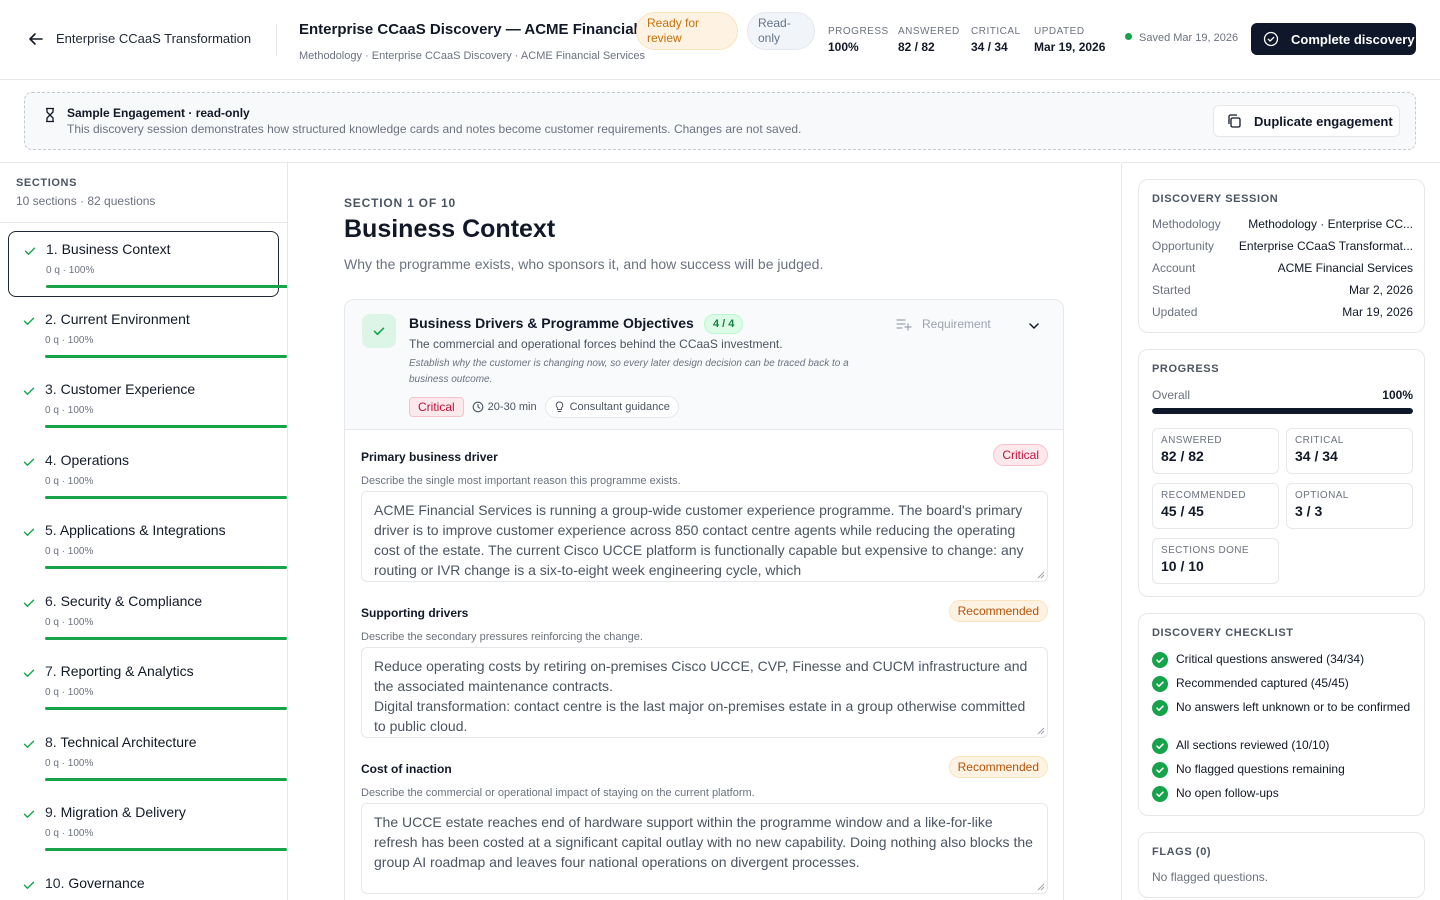 This screenshot has width=1440, height=900. I want to click on tile-label: ANSWERED, so click(1191, 440).